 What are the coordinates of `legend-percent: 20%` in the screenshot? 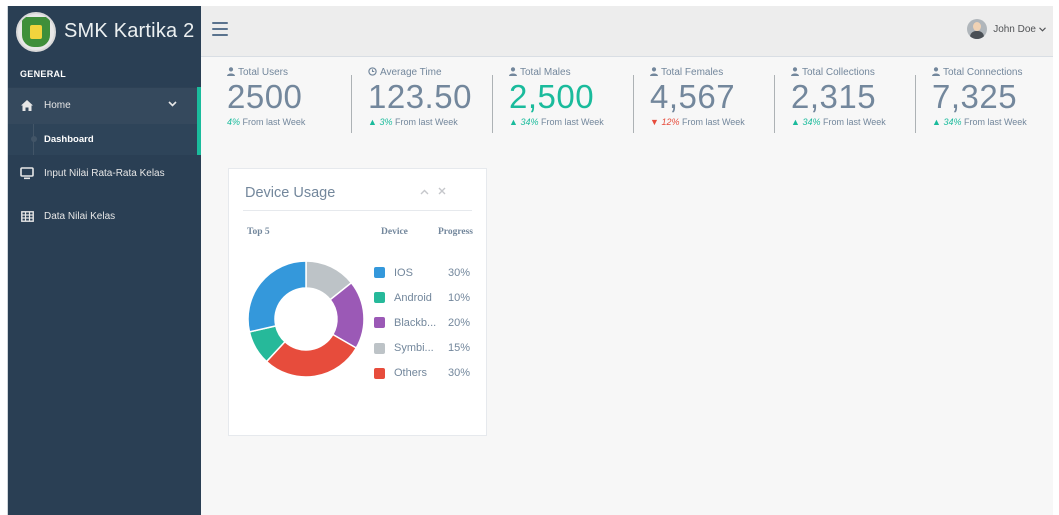 It's located at (458, 322).